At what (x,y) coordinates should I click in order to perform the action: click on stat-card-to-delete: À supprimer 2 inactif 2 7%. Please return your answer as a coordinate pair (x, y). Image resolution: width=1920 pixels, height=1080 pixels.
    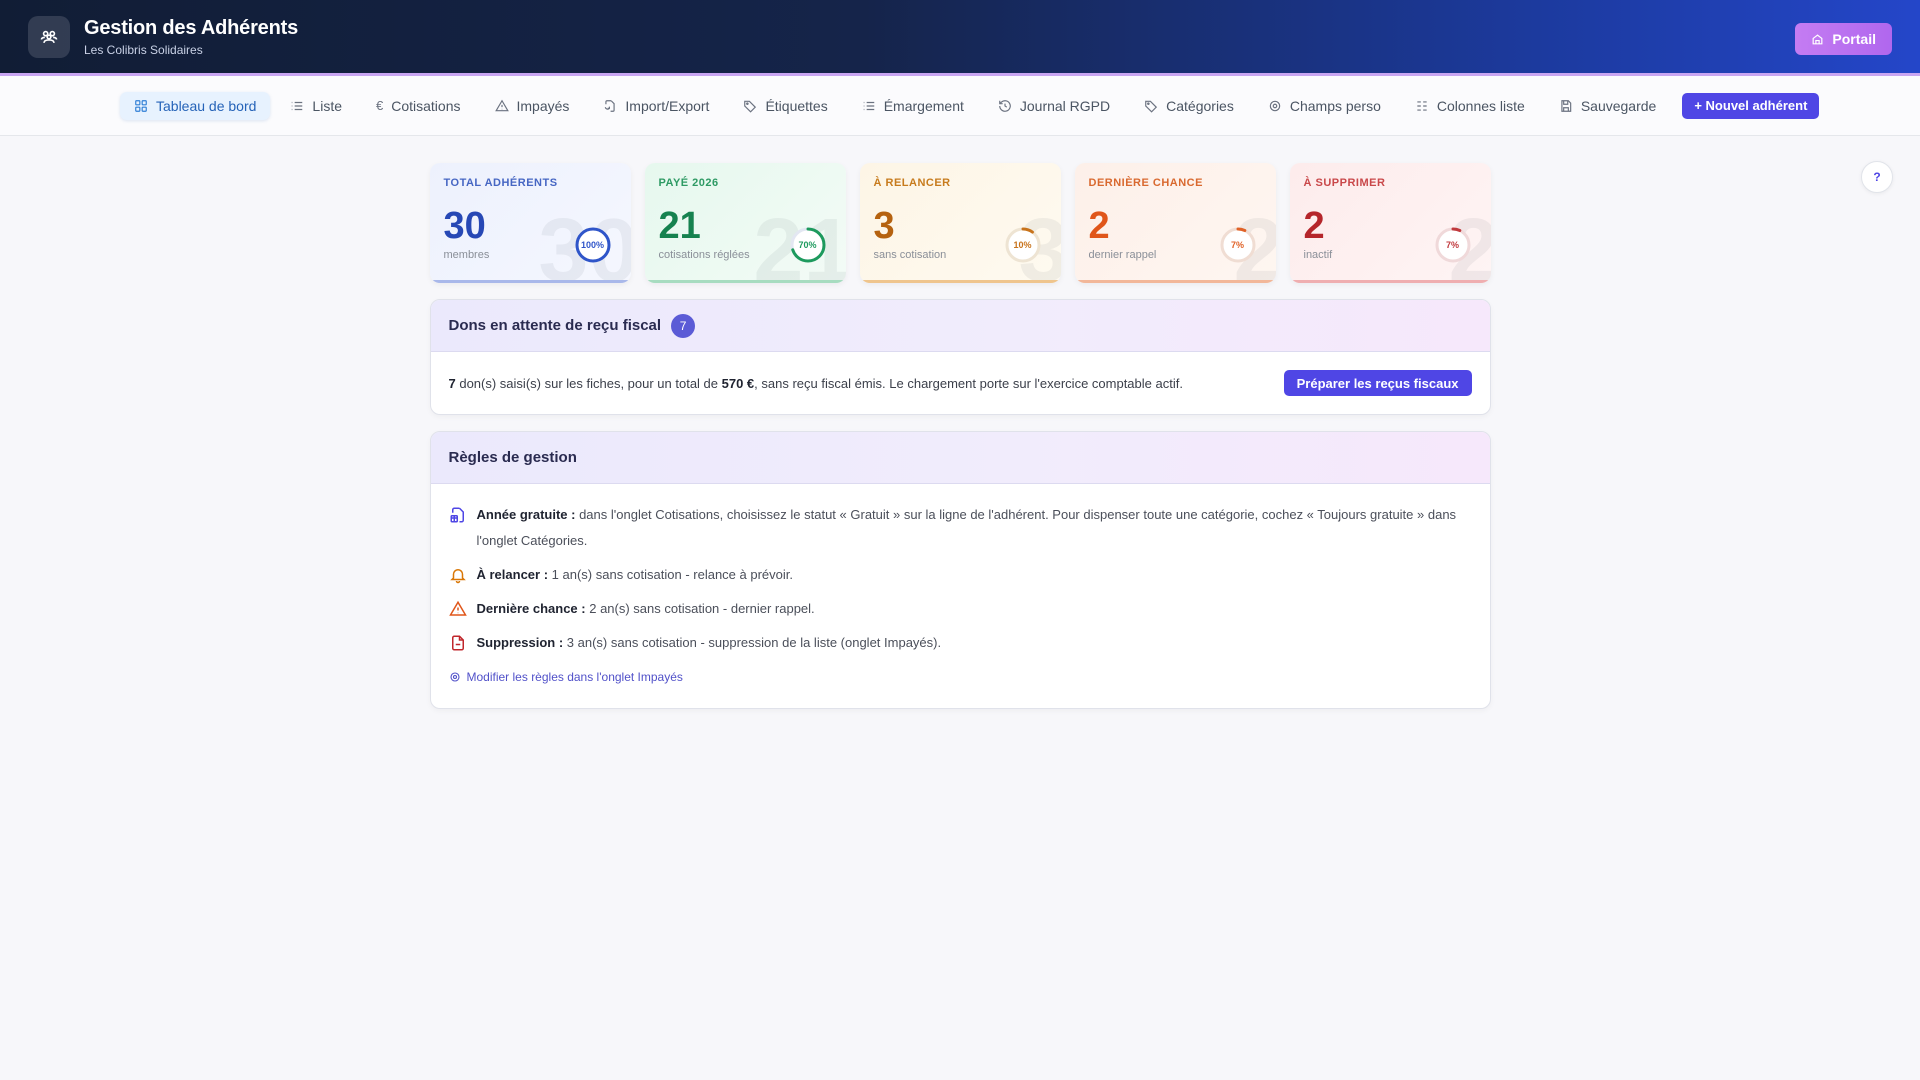
    Looking at the image, I should click on (1390, 223).